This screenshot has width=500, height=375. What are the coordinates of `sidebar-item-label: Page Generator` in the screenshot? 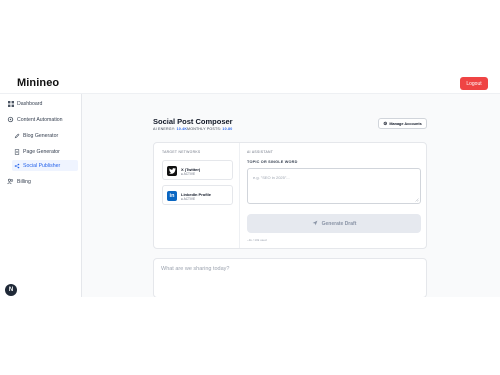 It's located at (41, 151).